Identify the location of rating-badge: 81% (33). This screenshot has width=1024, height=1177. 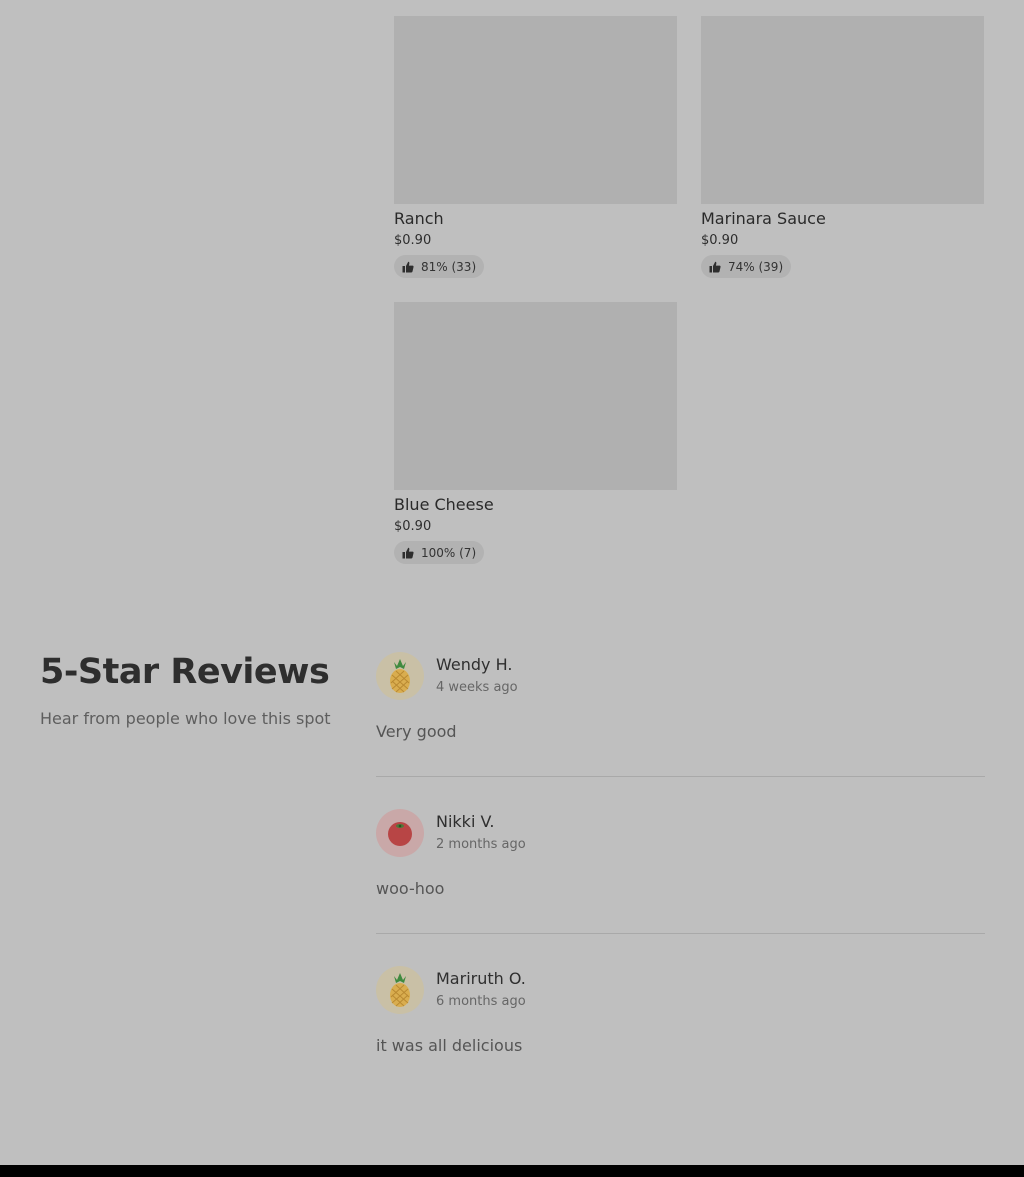
(439, 266).